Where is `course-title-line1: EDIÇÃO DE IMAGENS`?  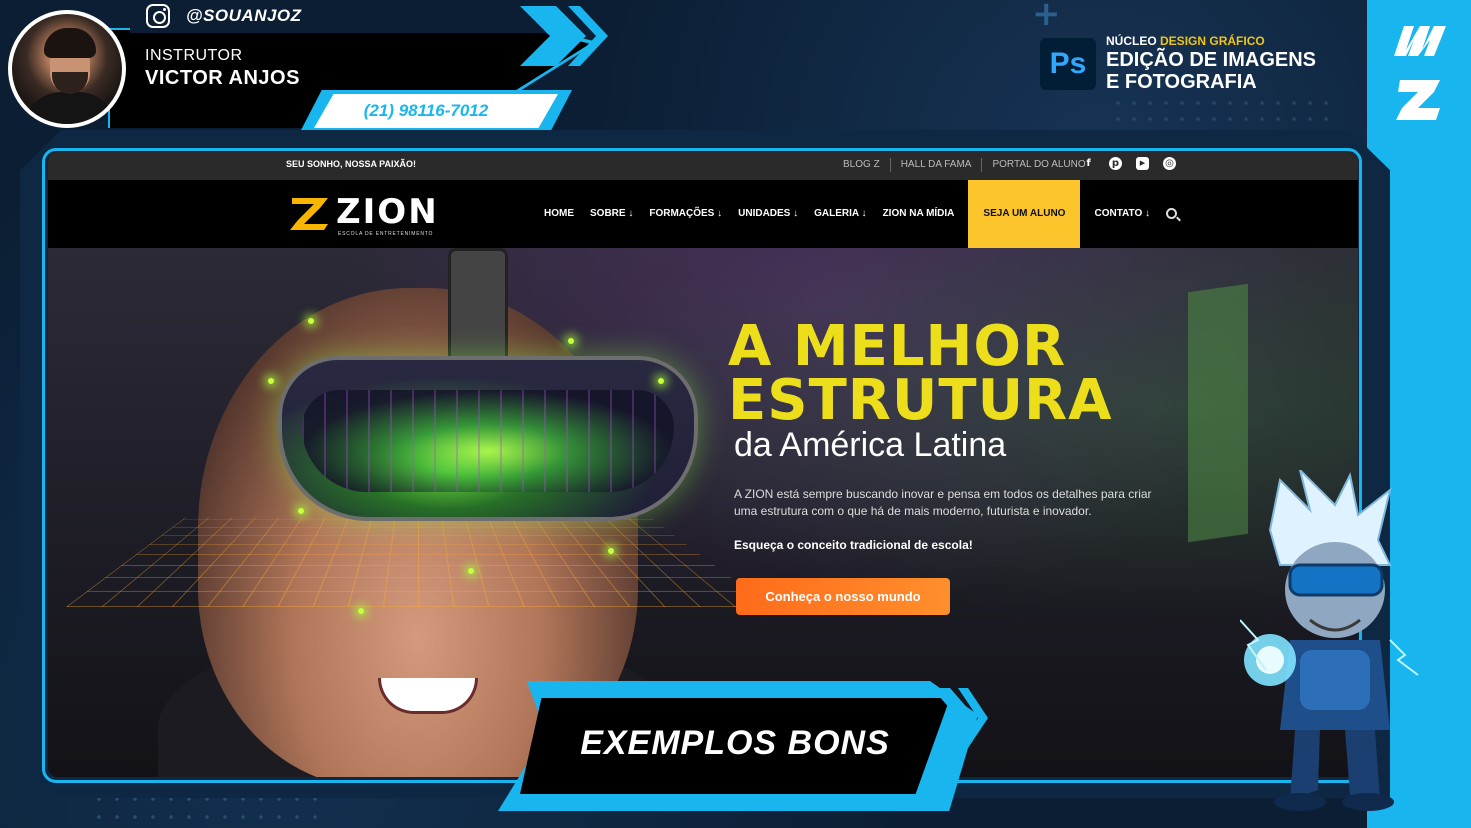
course-title-line1: EDIÇÃO DE IMAGENS is located at coordinates (1211, 60).